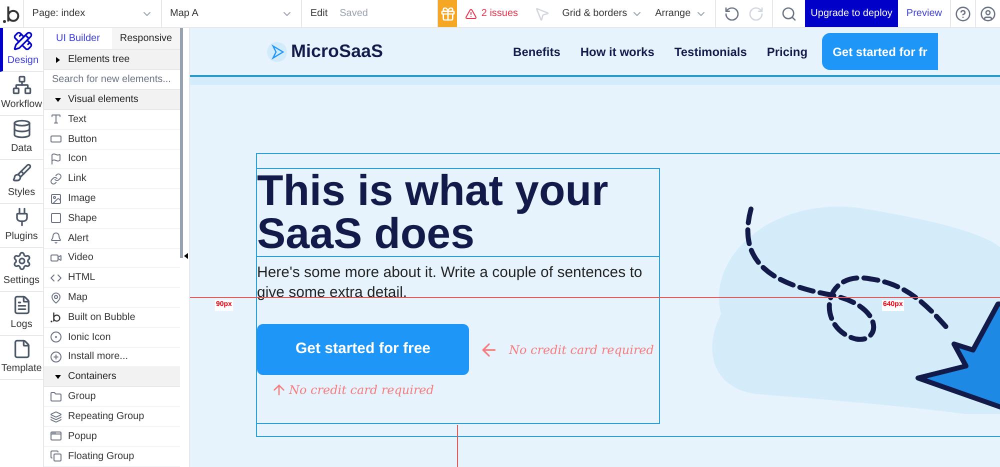 The image size is (1000, 467). What do you see at coordinates (56, 337) in the screenshot?
I see `circle-dot-icon` at bounding box center [56, 337].